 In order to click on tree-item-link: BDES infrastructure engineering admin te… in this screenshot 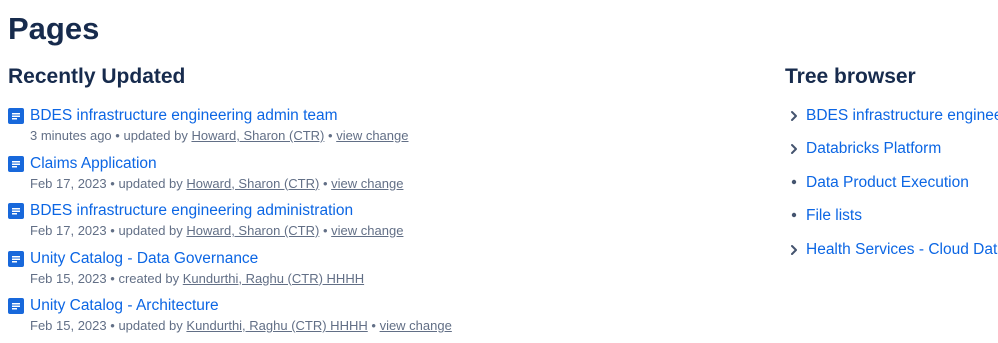, I will do `click(902, 115)`.